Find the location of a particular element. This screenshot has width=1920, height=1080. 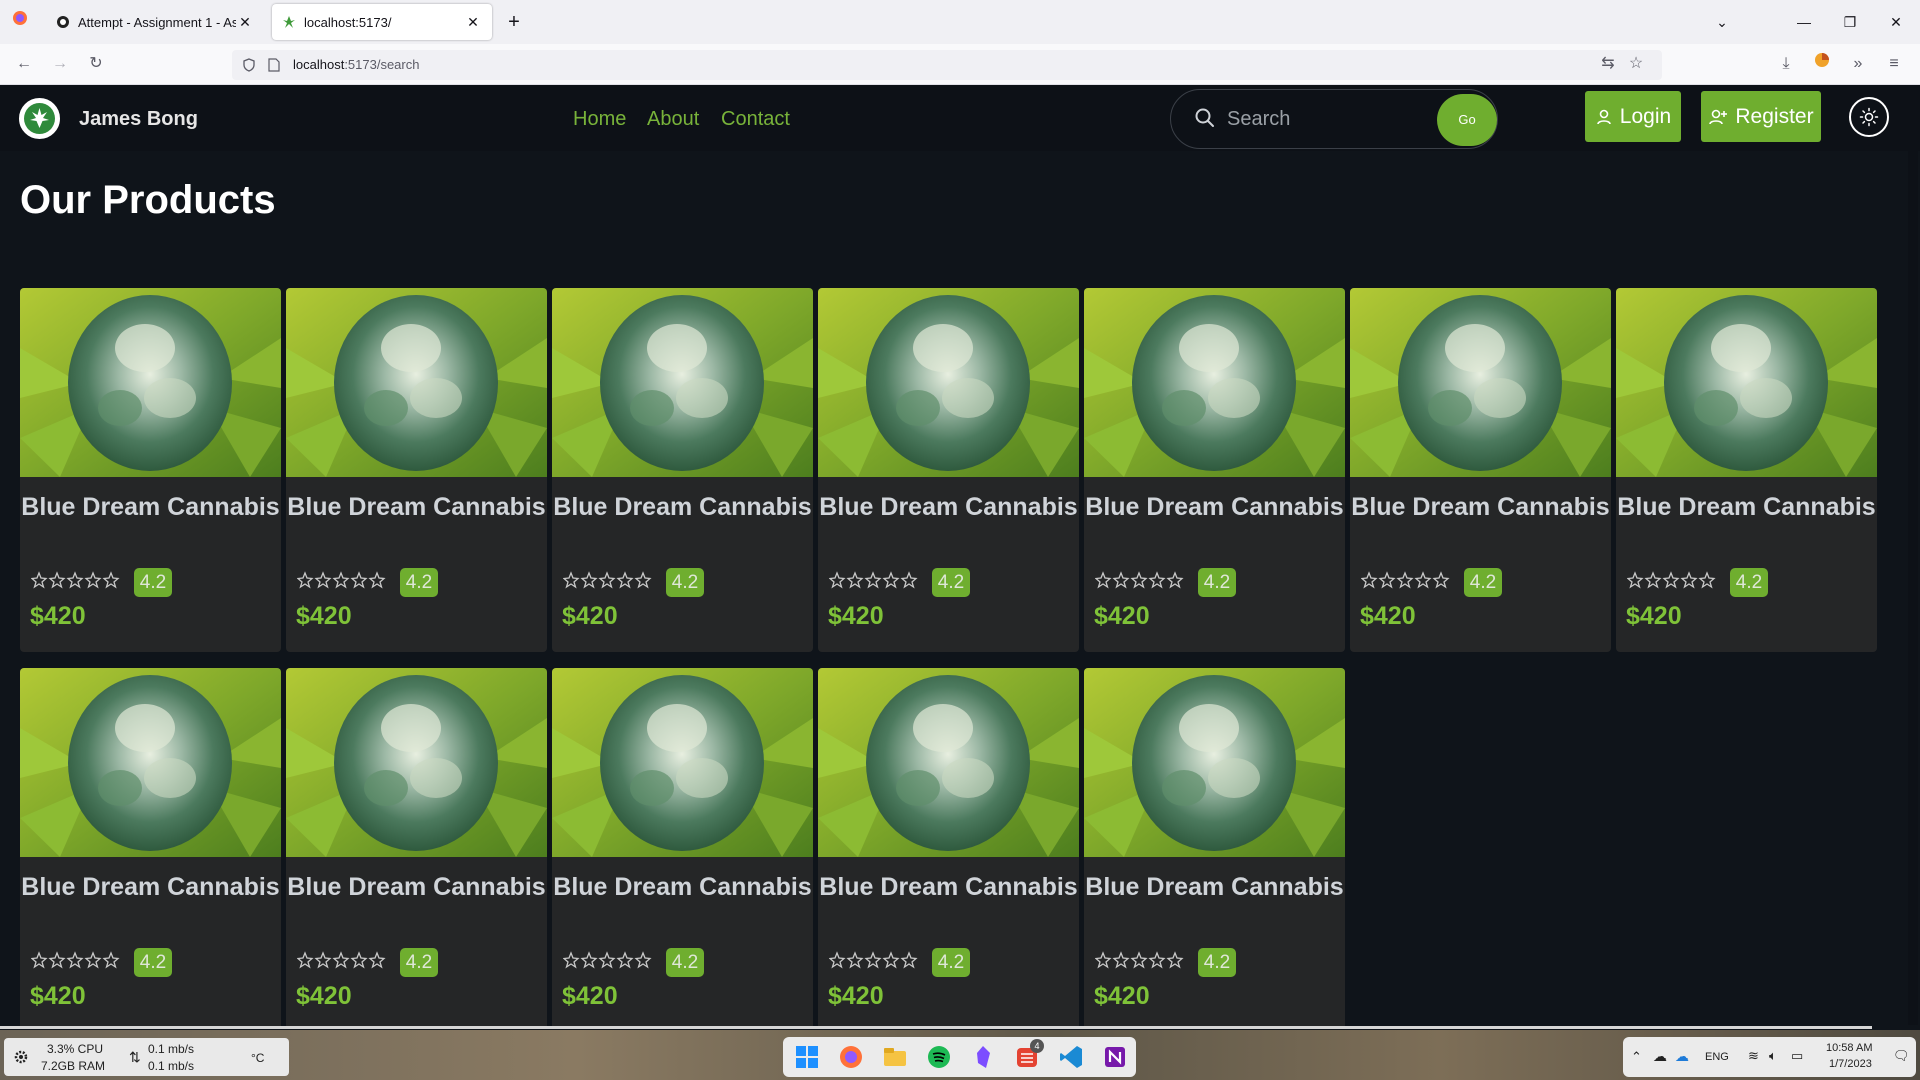

minimize-button: — is located at coordinates (1804, 22).